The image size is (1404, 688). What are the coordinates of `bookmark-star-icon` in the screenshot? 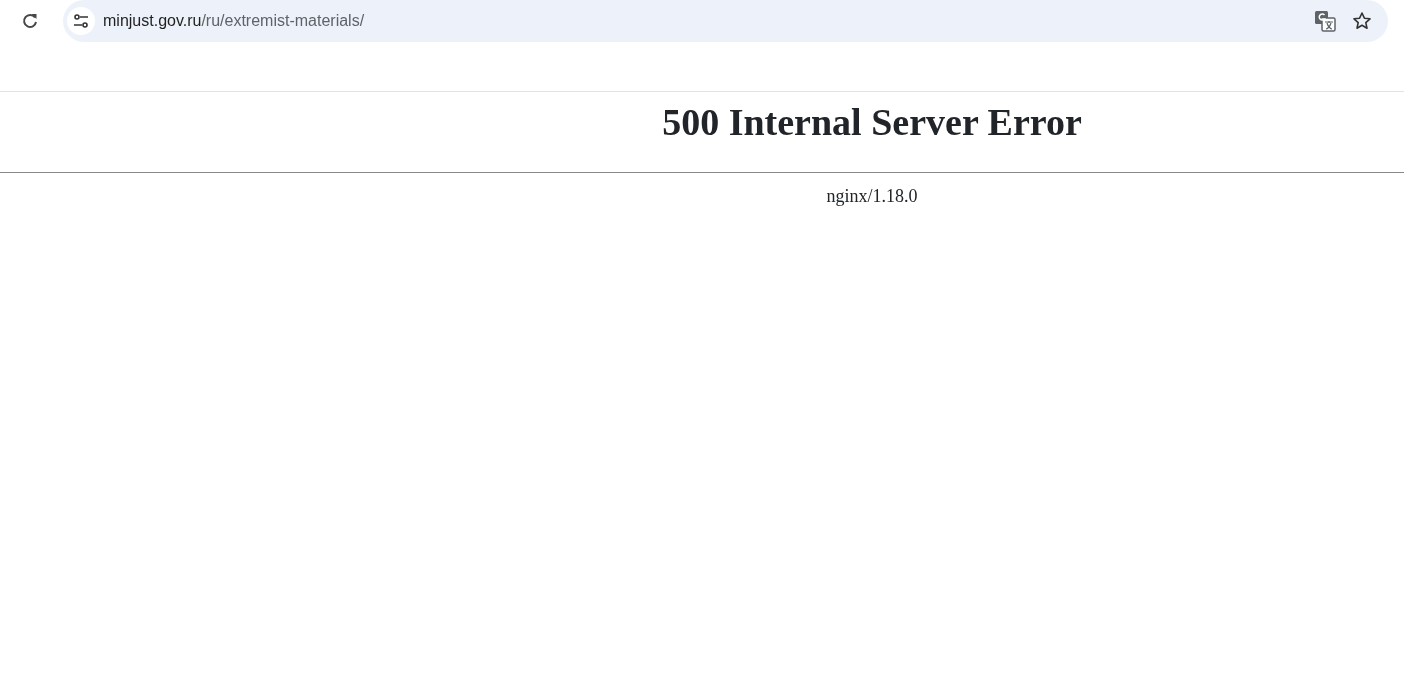 It's located at (1362, 21).